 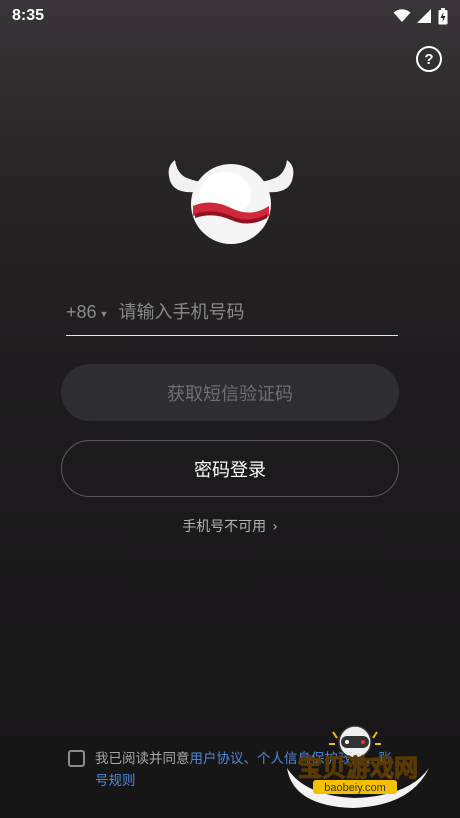 I want to click on chevron-right-icon: ›, so click(x=275, y=527).